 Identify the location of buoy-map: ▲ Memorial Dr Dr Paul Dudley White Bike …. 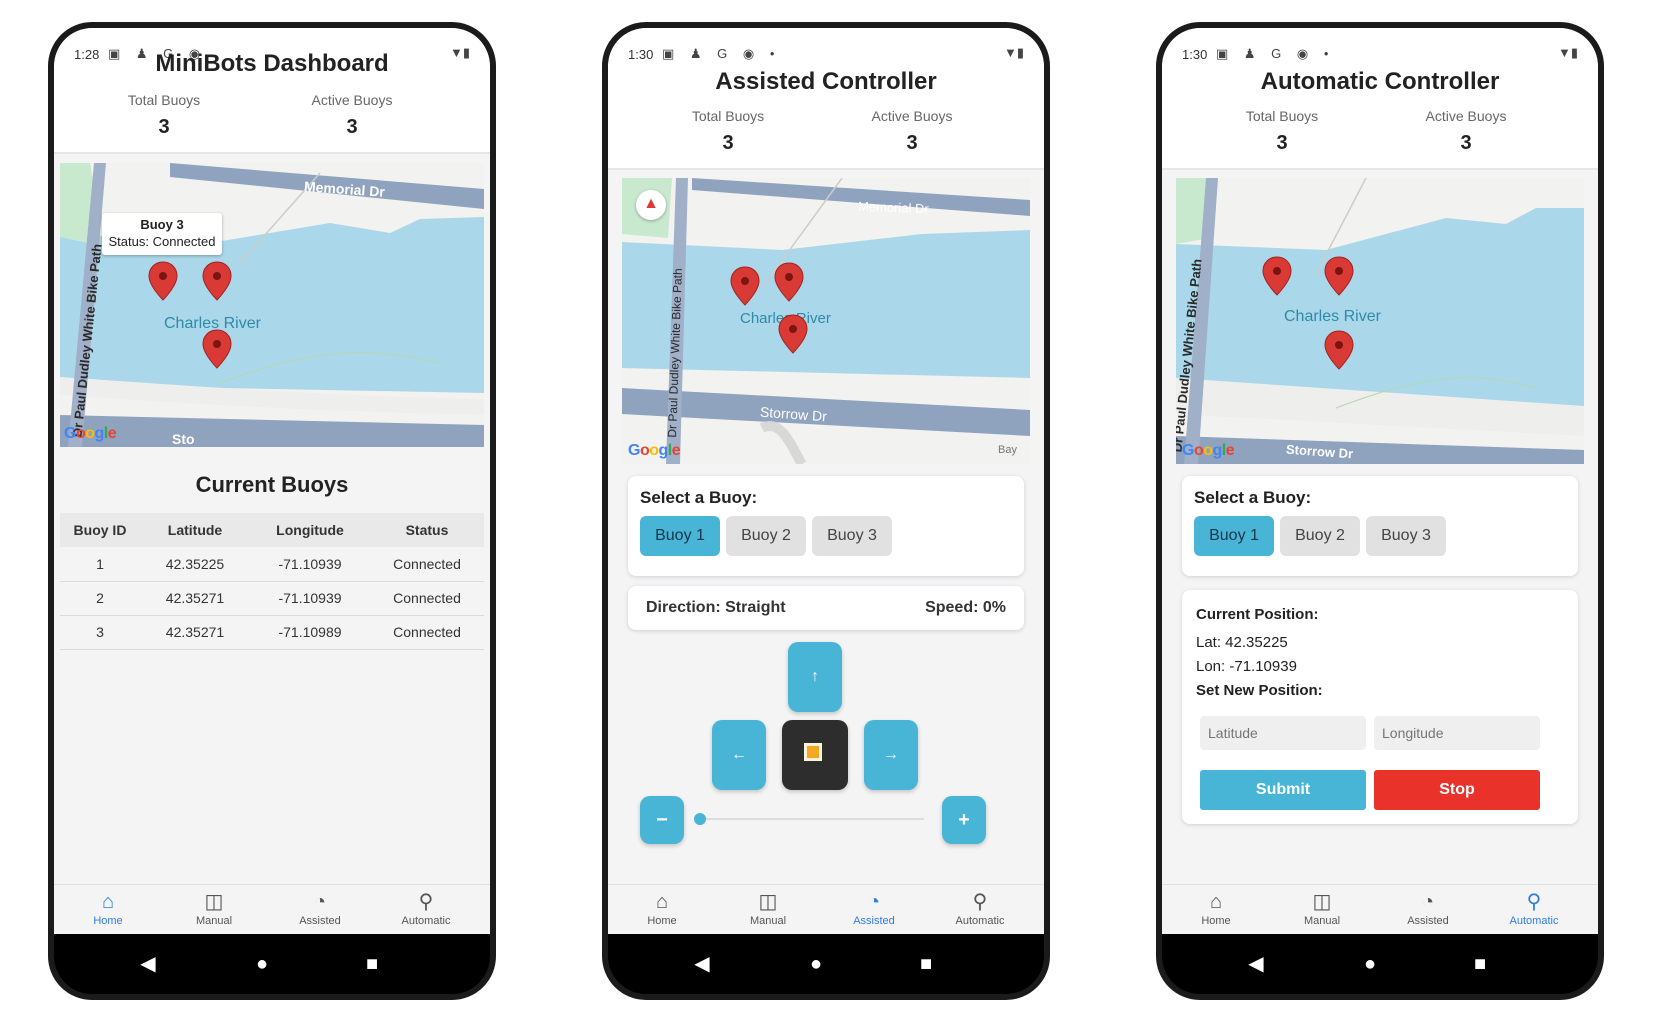
(826, 321).